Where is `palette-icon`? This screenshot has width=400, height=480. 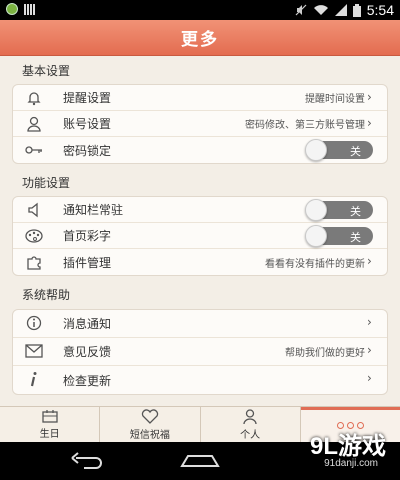 palette-icon is located at coordinates (34, 236).